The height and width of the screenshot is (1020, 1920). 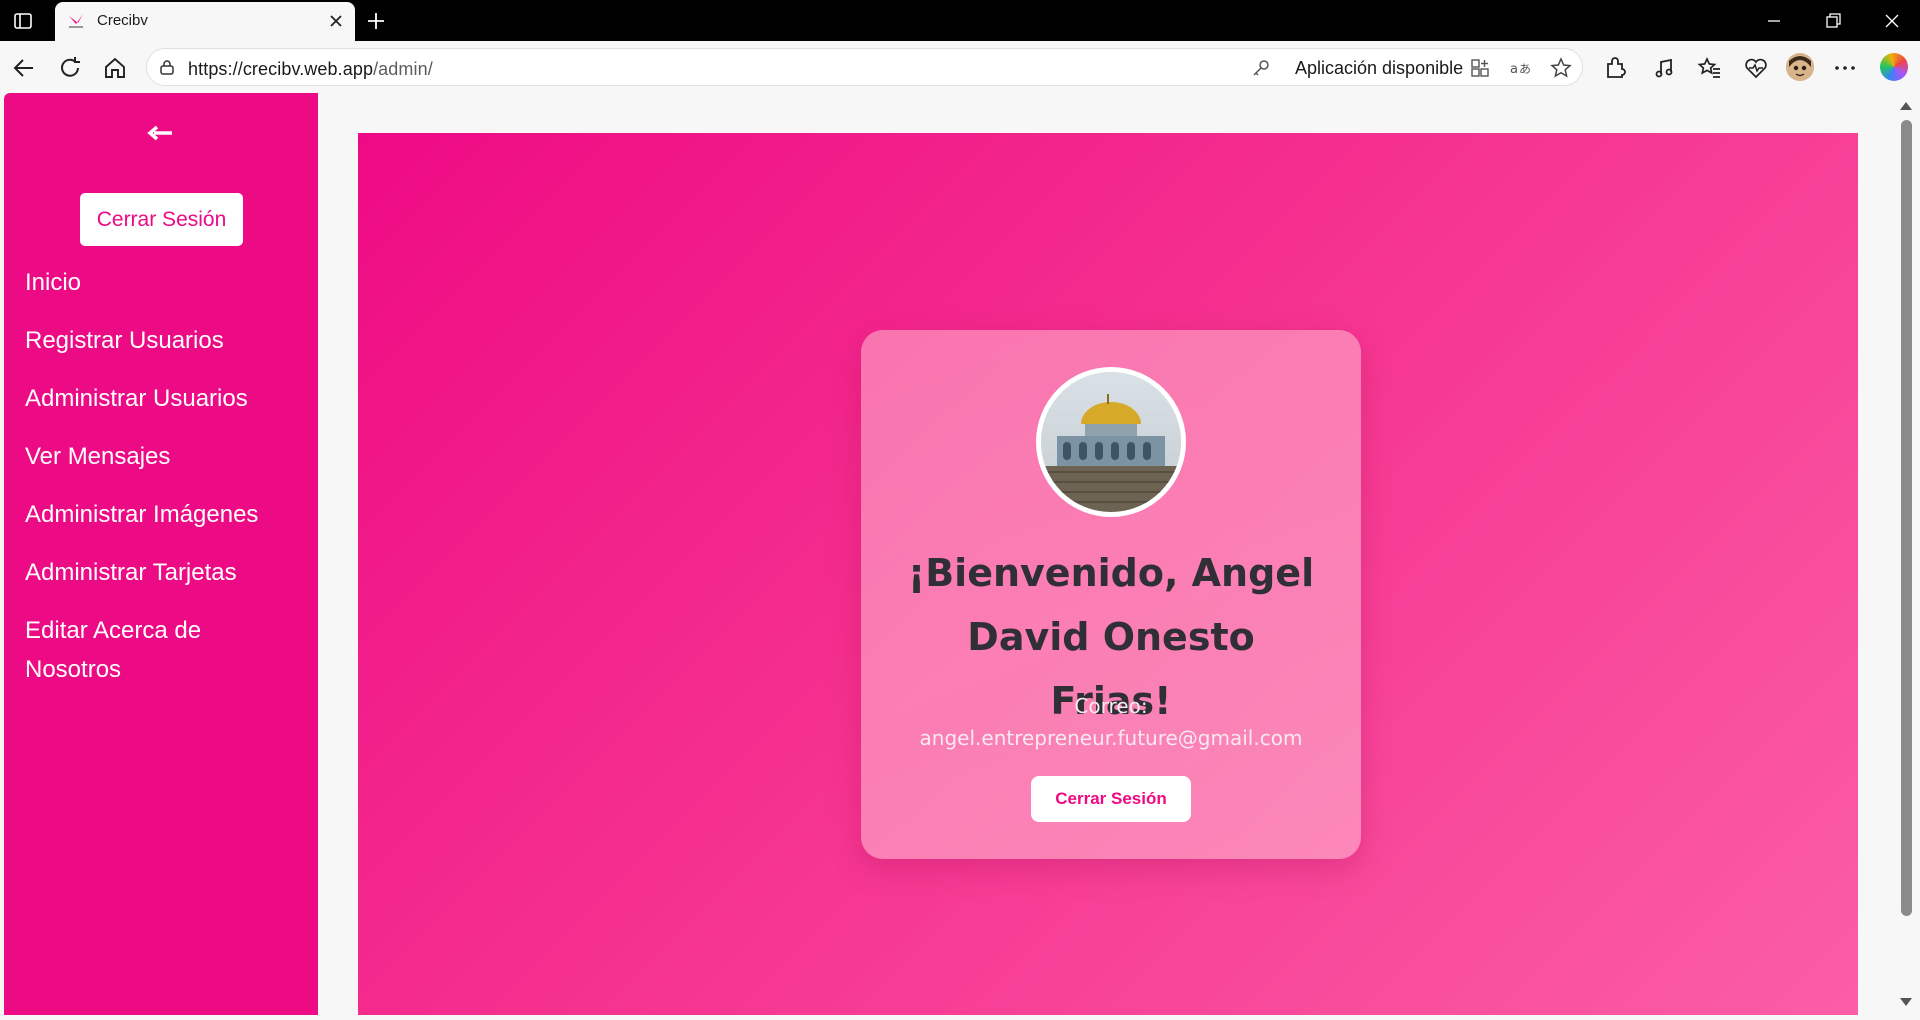 What do you see at coordinates (960, 20) in the screenshot?
I see `browser-tab-strip: Crecibv` at bounding box center [960, 20].